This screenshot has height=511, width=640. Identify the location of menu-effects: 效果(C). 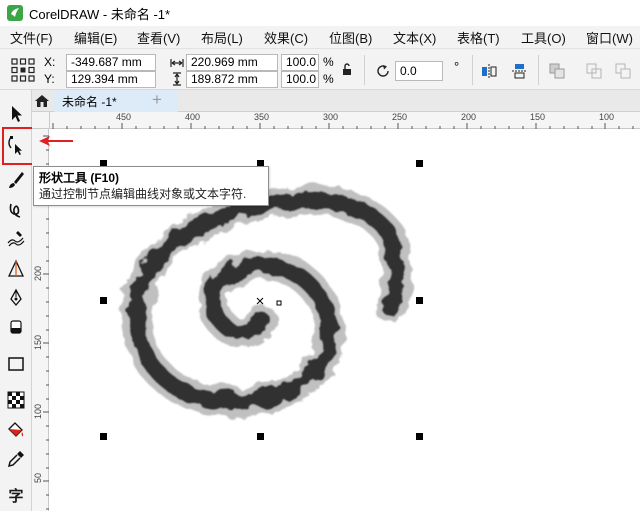
(286, 37).